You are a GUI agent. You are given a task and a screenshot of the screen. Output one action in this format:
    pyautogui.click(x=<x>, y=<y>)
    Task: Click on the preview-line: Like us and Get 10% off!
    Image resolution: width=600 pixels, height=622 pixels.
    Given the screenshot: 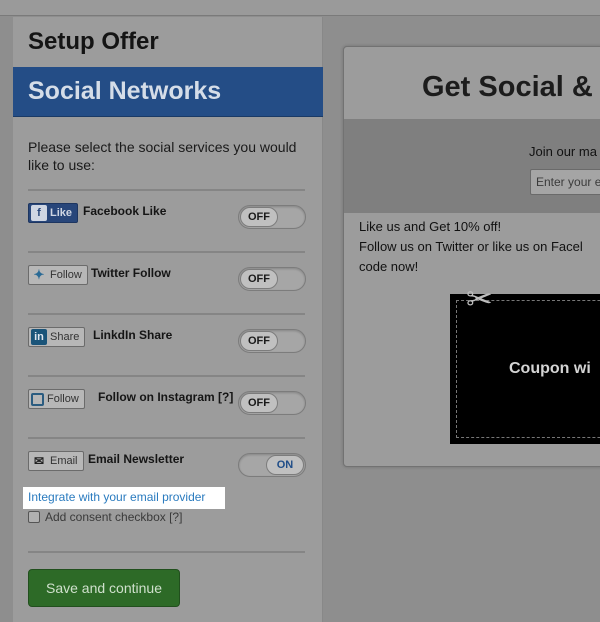 What is the action you would take?
    pyautogui.click(x=430, y=226)
    